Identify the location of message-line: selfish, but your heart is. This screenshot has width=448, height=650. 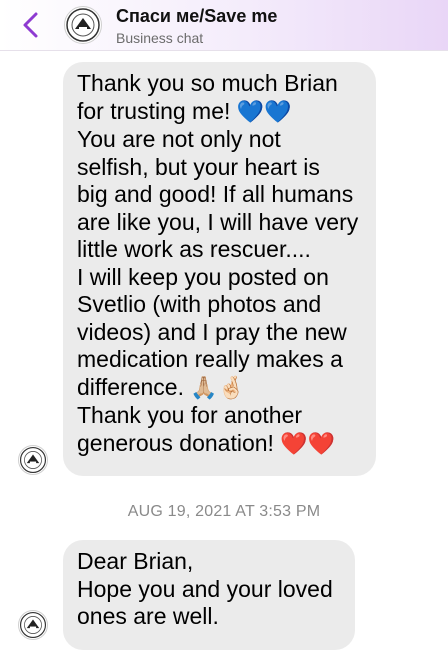
(198, 166).